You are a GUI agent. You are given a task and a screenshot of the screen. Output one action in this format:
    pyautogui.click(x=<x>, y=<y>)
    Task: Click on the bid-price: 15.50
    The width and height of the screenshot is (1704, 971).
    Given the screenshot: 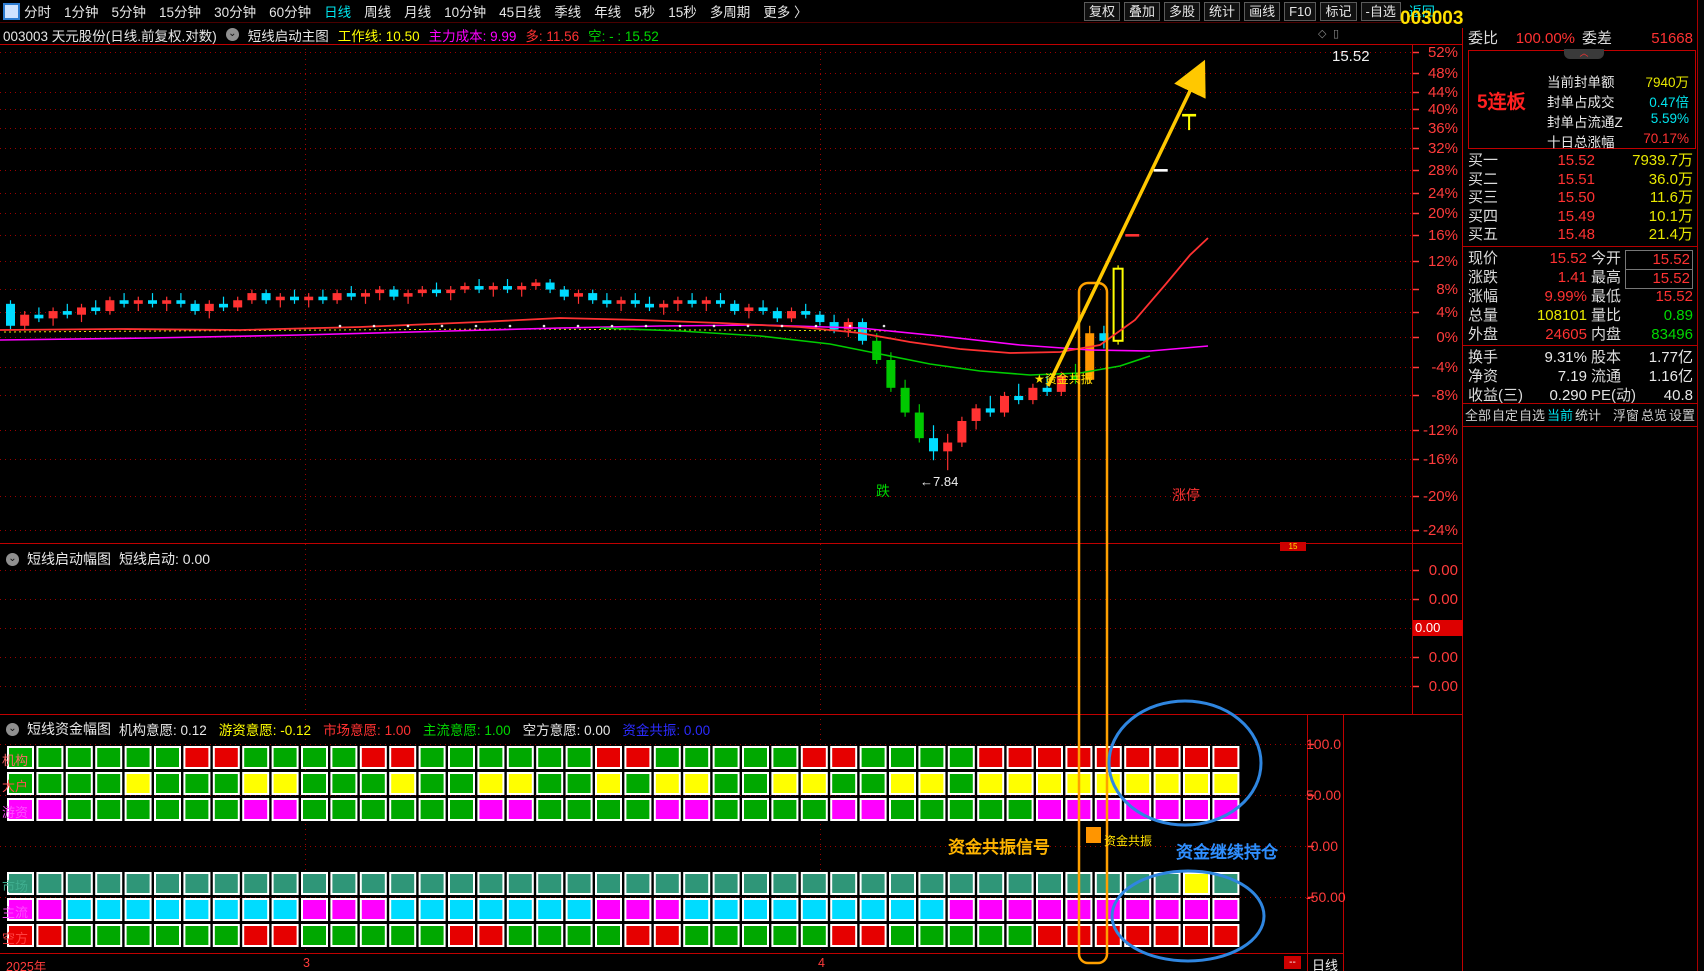 What is the action you would take?
    pyautogui.click(x=1576, y=198)
    